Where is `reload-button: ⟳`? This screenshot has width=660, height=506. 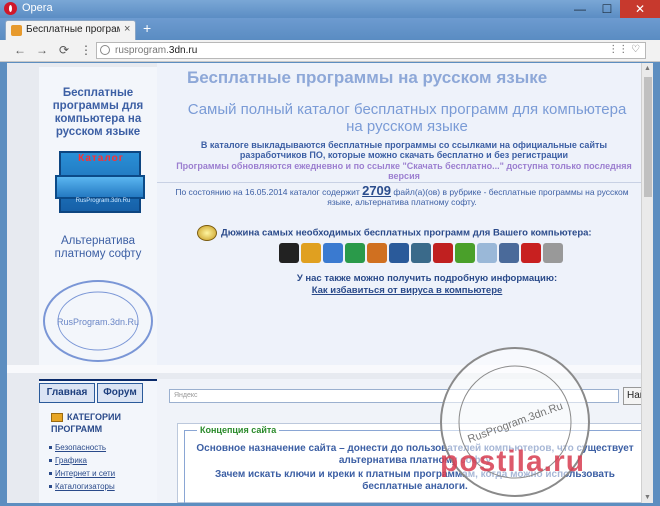 reload-button: ⟳ is located at coordinates (64, 50).